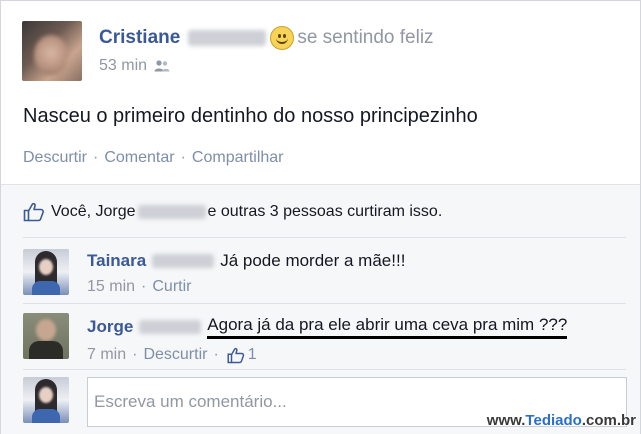 Image resolution: width=641 pixels, height=434 pixels. What do you see at coordinates (252, 355) in the screenshot?
I see `comment-like-count: 1` at bounding box center [252, 355].